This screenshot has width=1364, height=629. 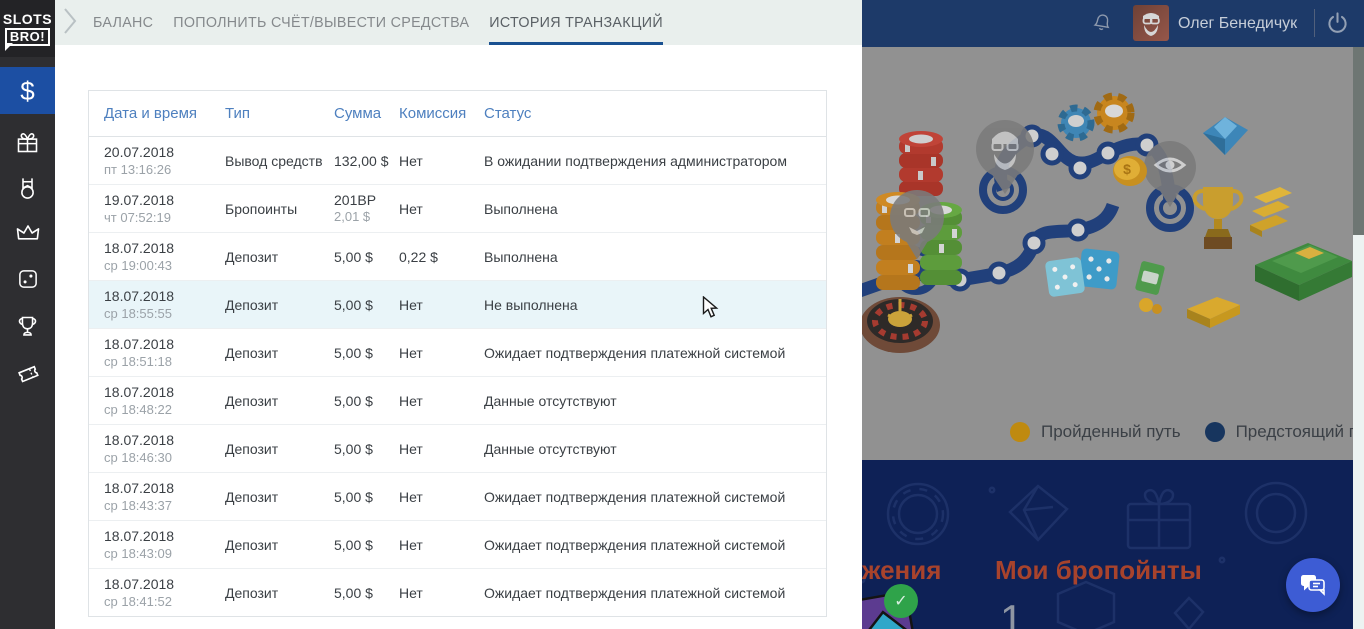 I want to click on trophy, so click(x=1218, y=218).